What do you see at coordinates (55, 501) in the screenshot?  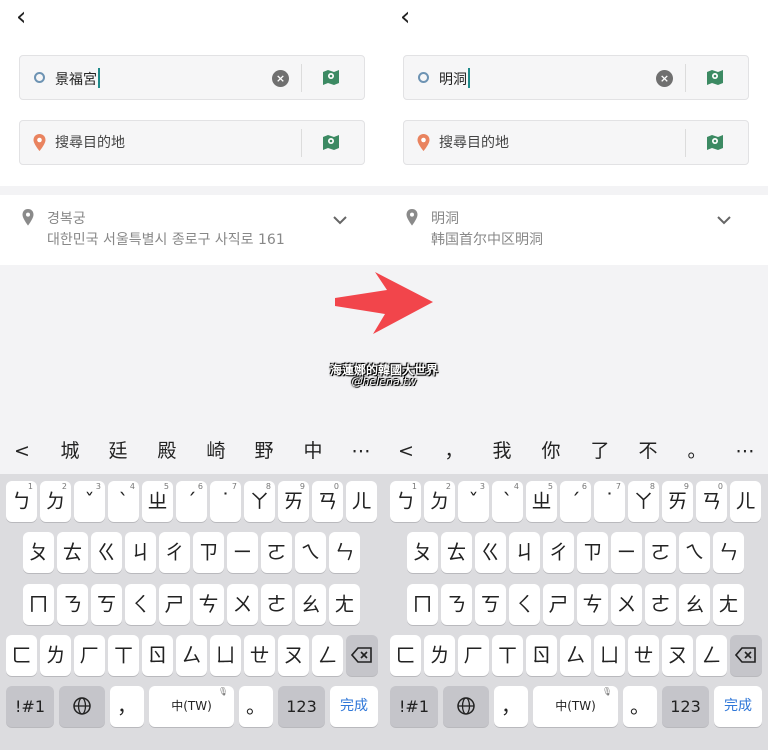 I see `key: ㄉ2` at bounding box center [55, 501].